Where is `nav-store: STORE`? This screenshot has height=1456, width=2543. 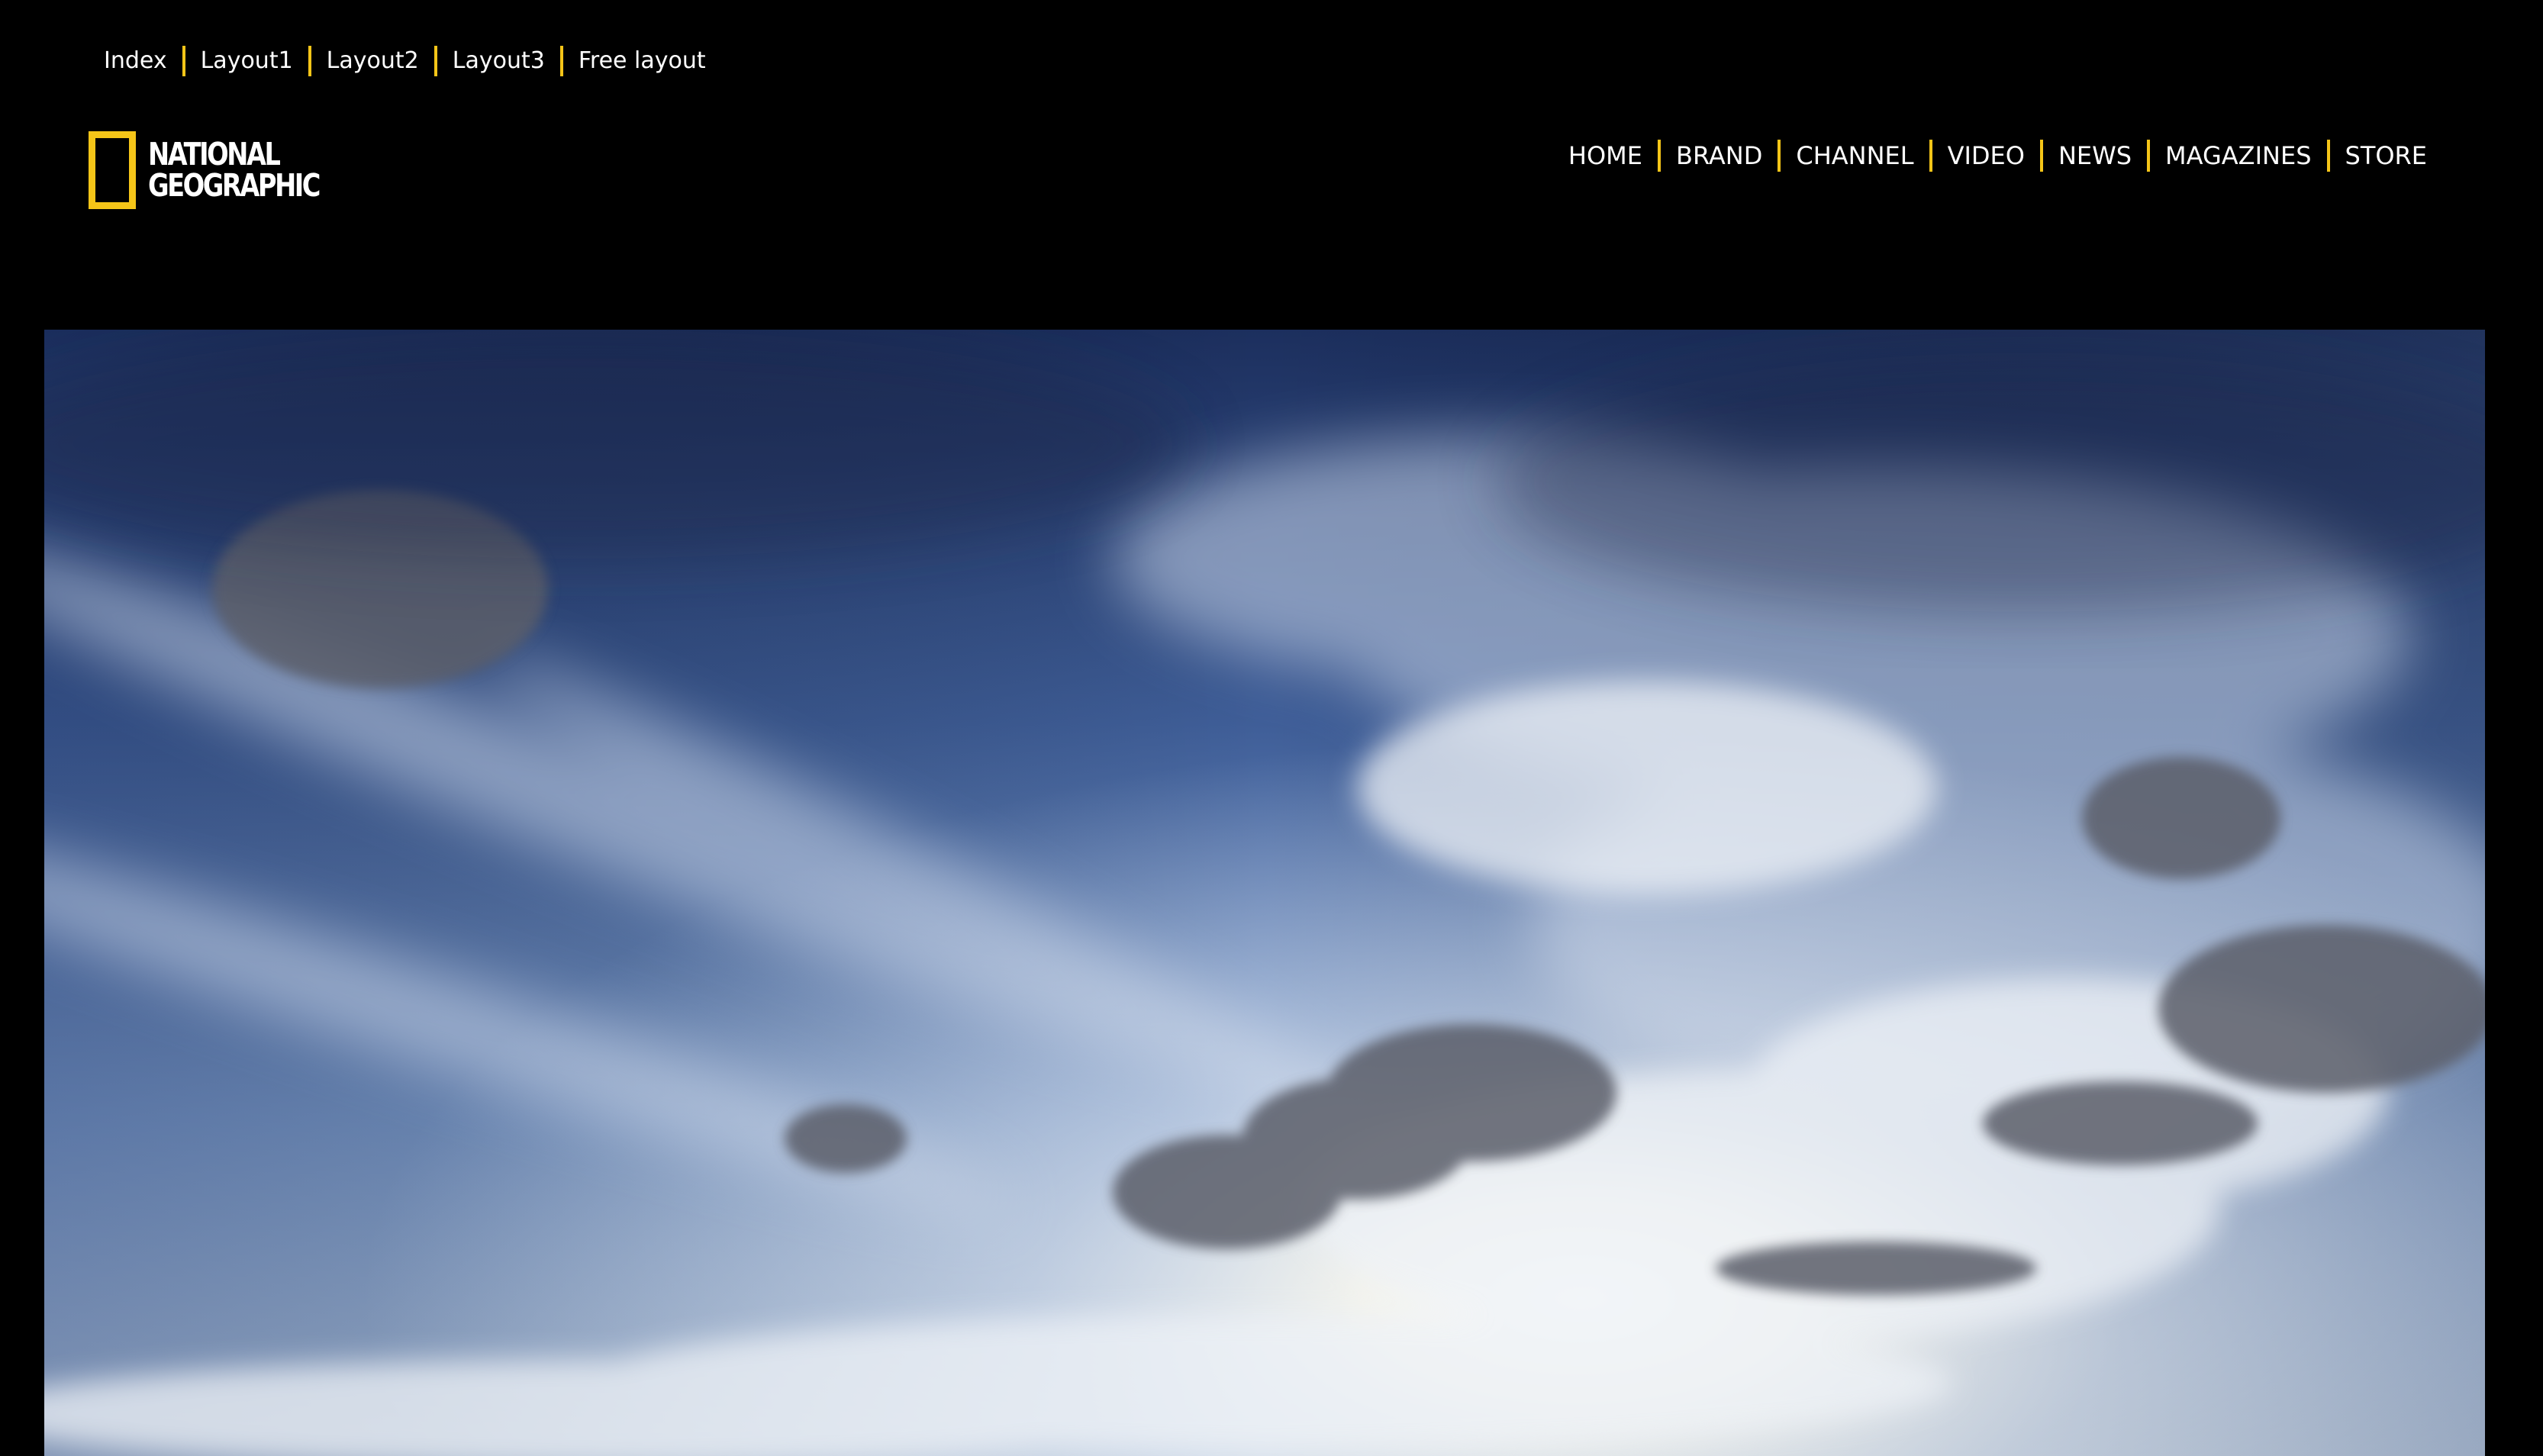
nav-store: STORE is located at coordinates (2386, 155).